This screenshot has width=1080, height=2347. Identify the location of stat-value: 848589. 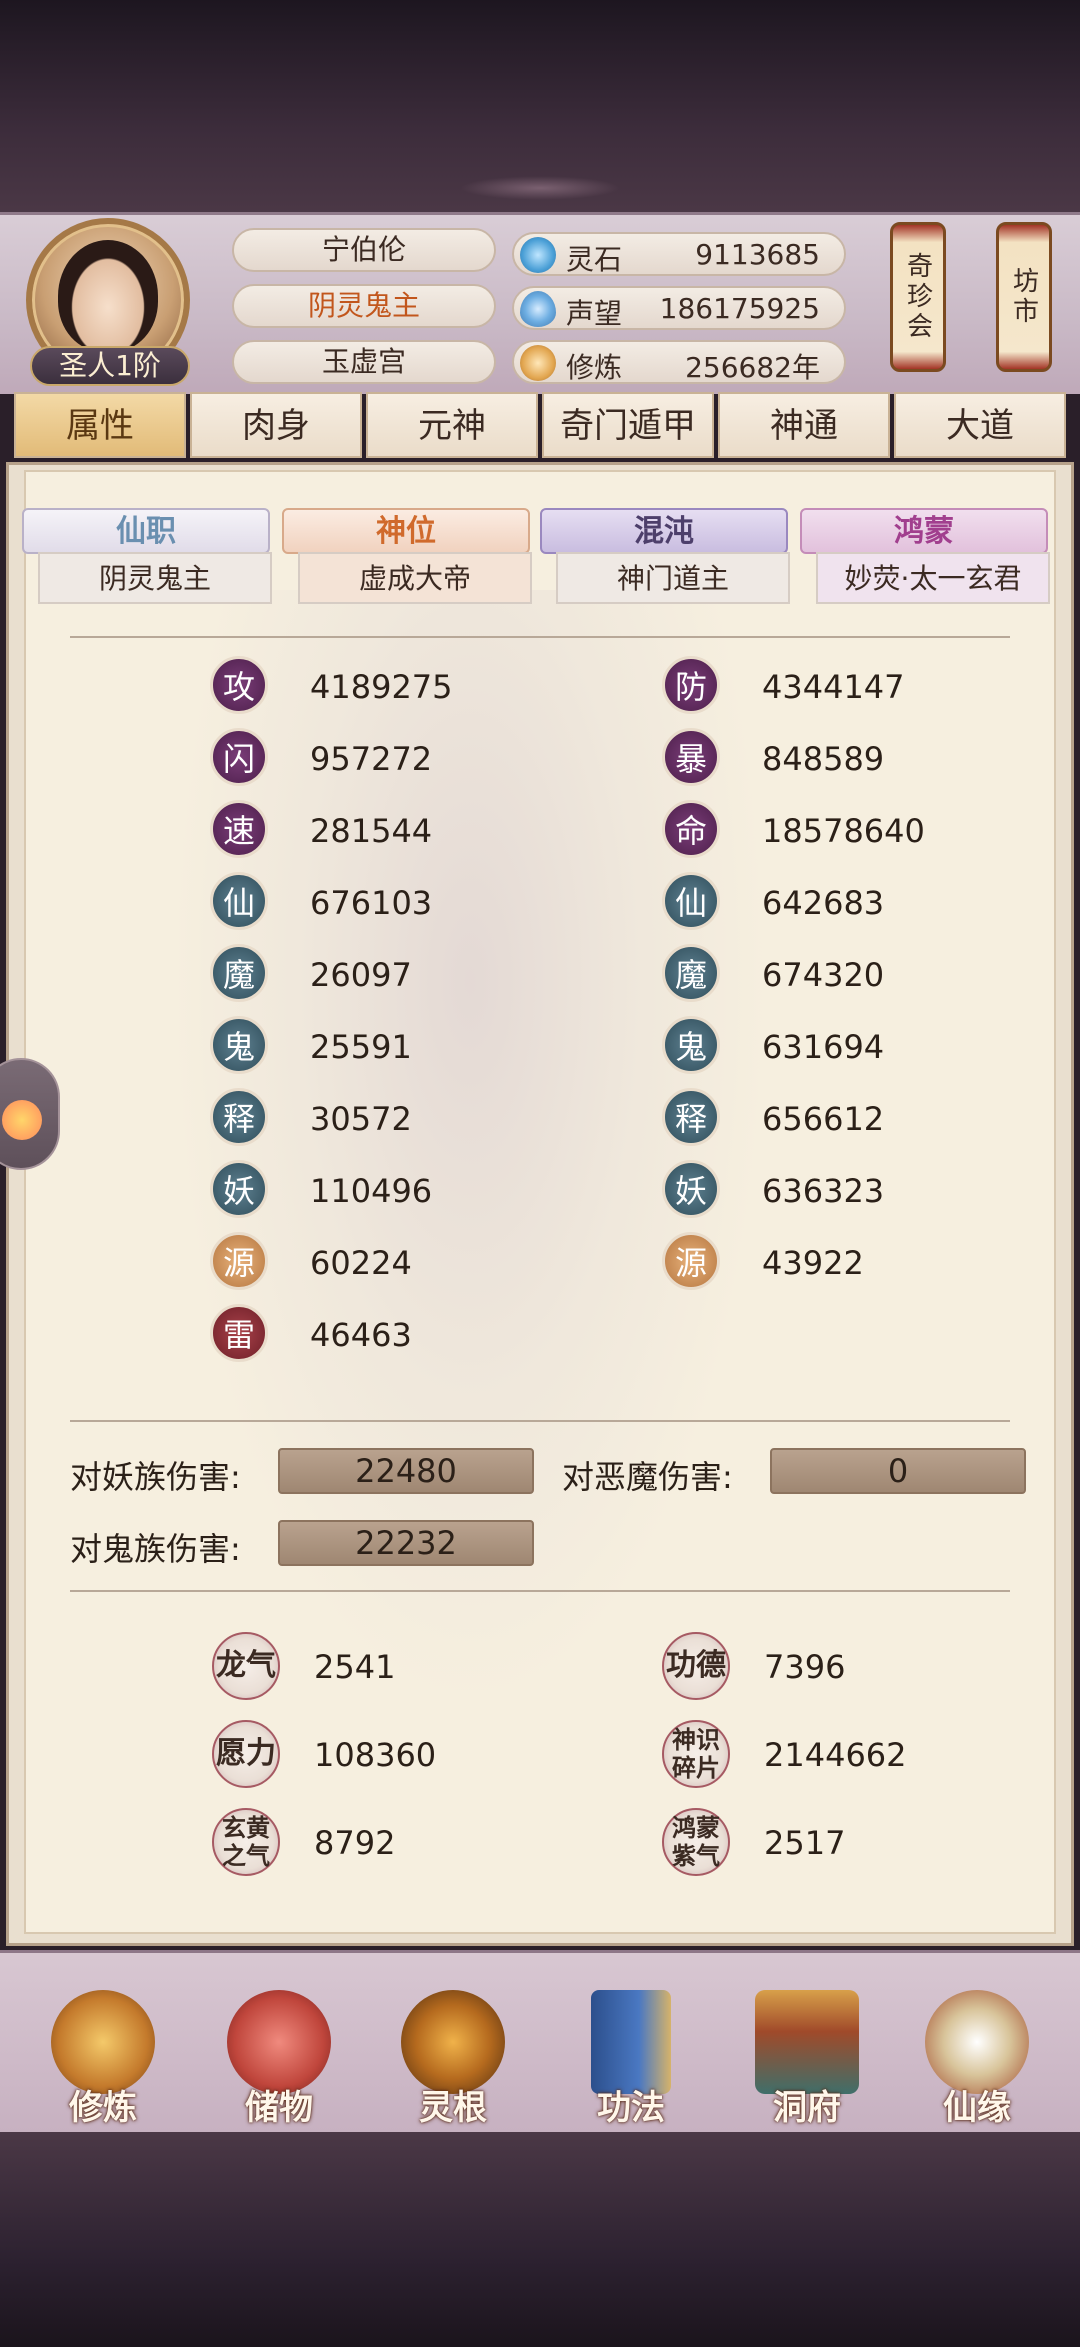
(823, 759).